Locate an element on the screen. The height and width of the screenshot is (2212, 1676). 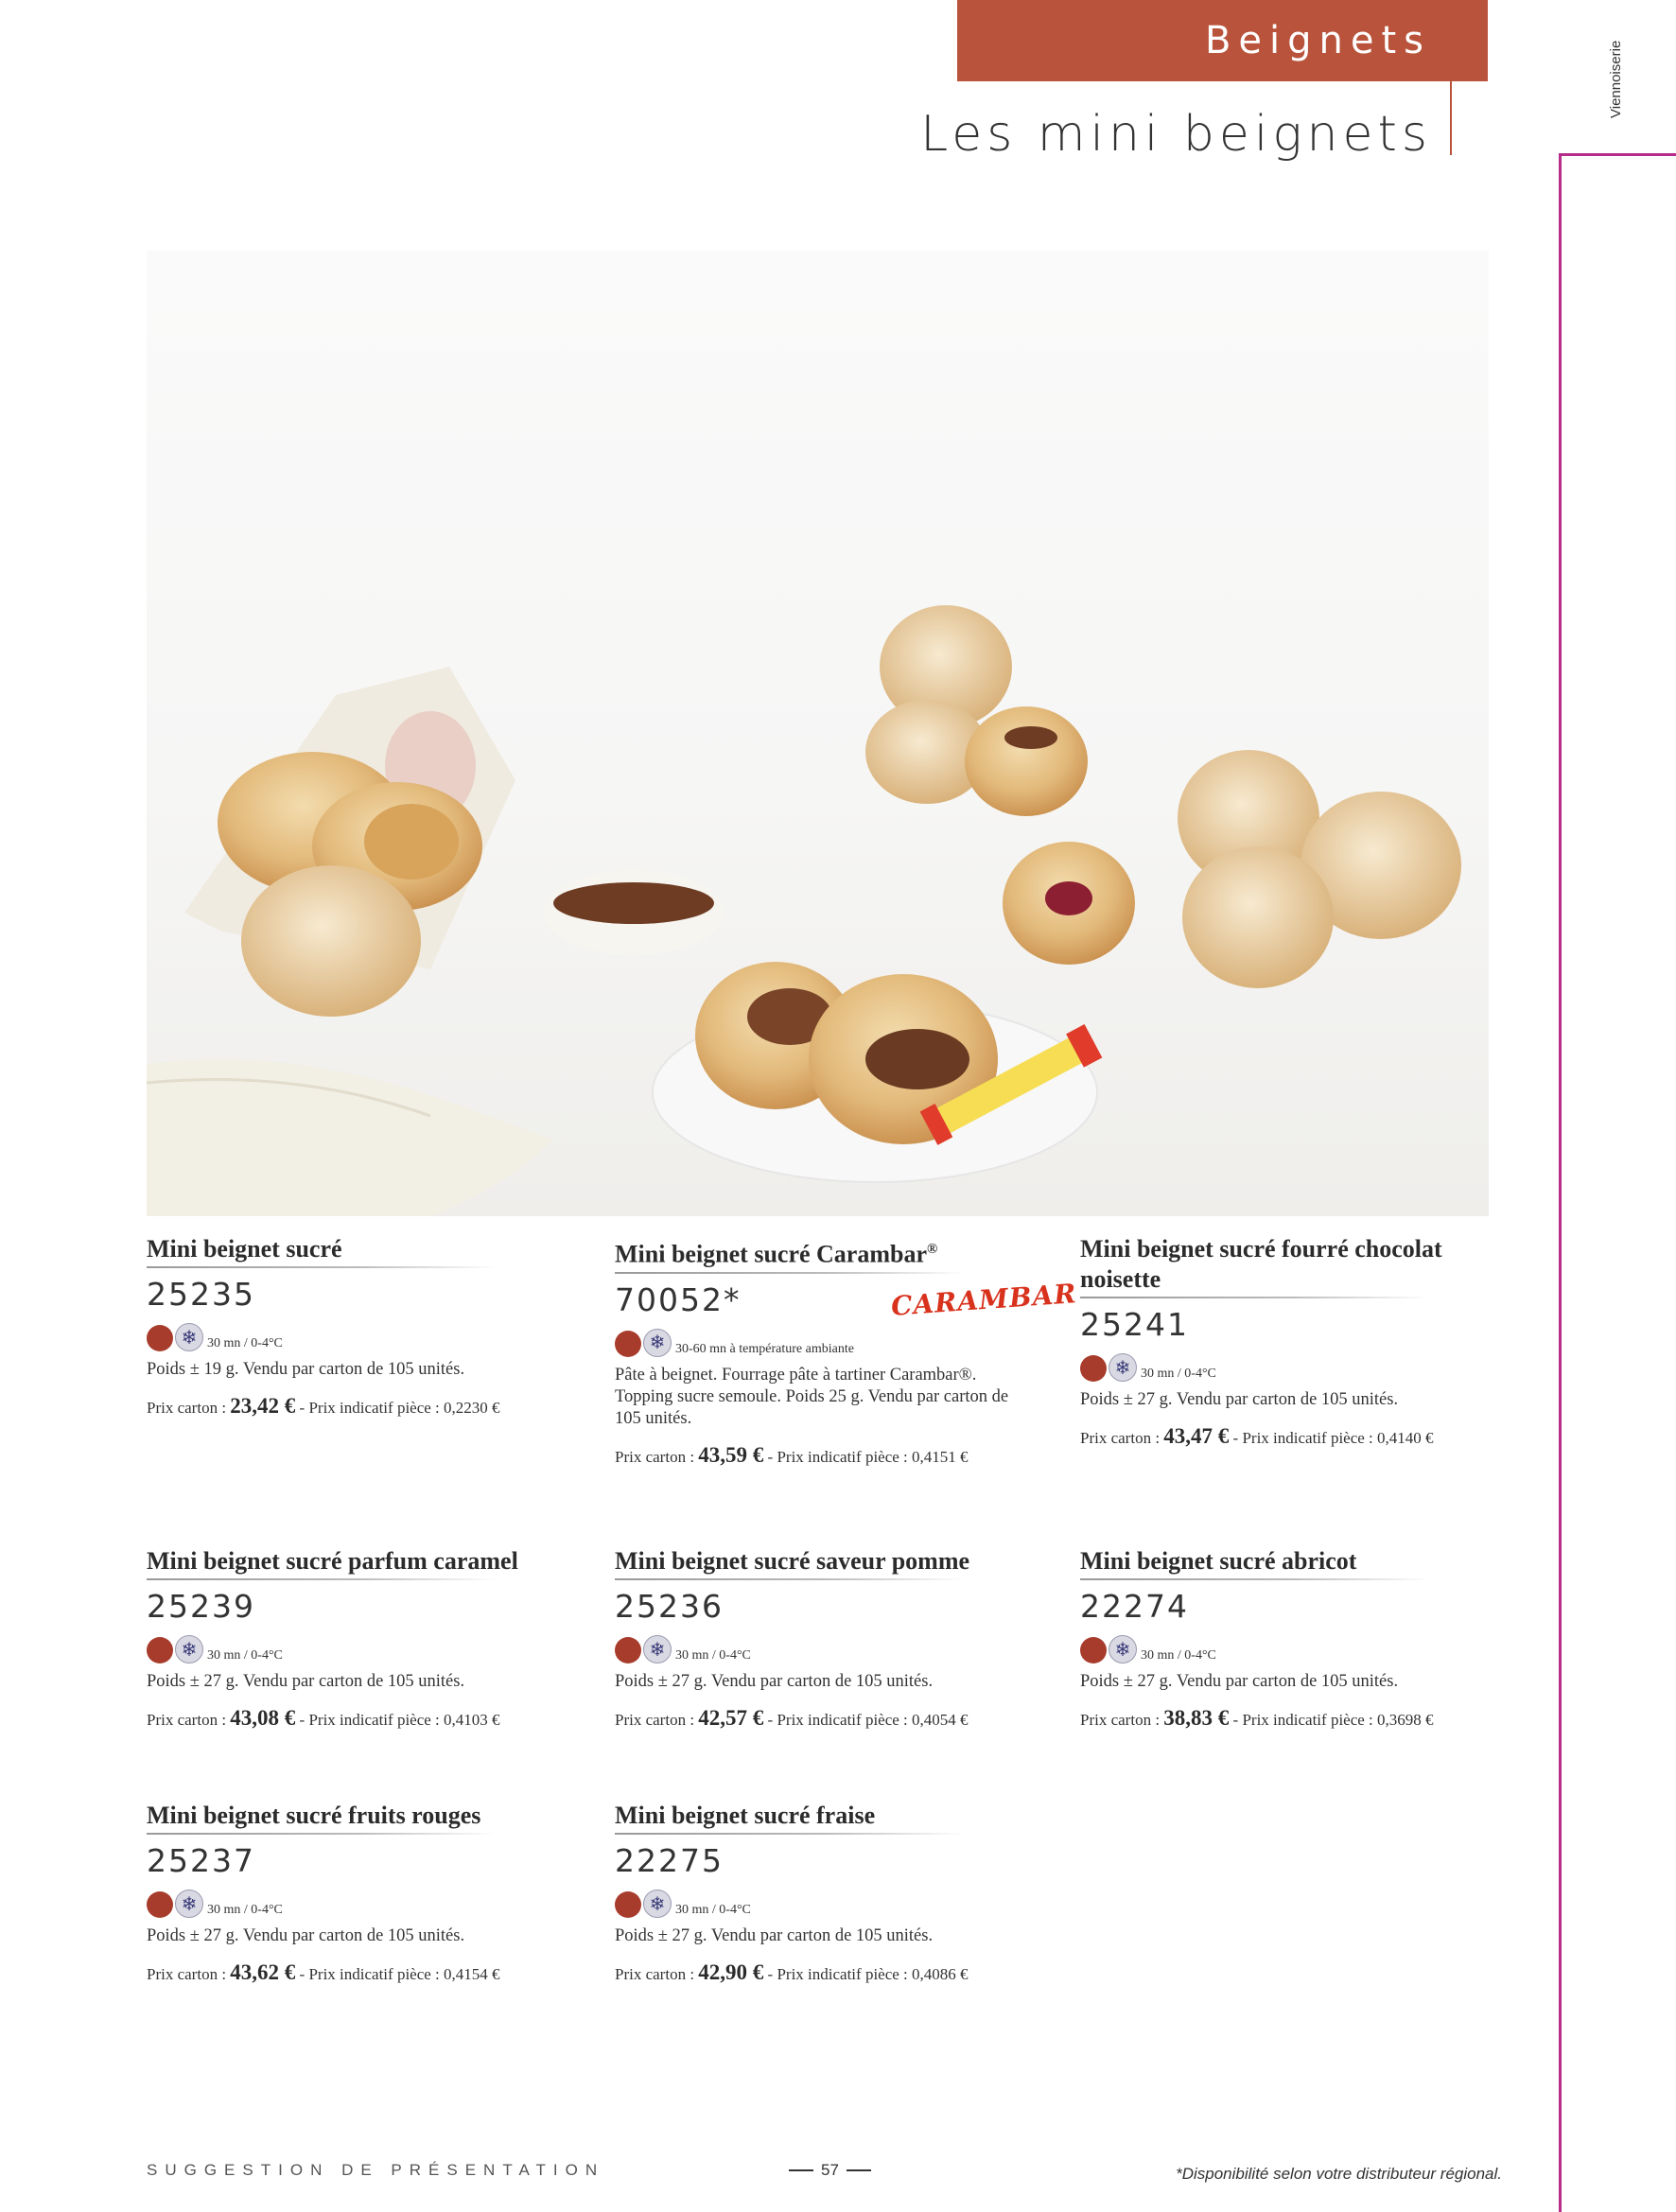
product-code: 25239 is located at coordinates (201, 1606).